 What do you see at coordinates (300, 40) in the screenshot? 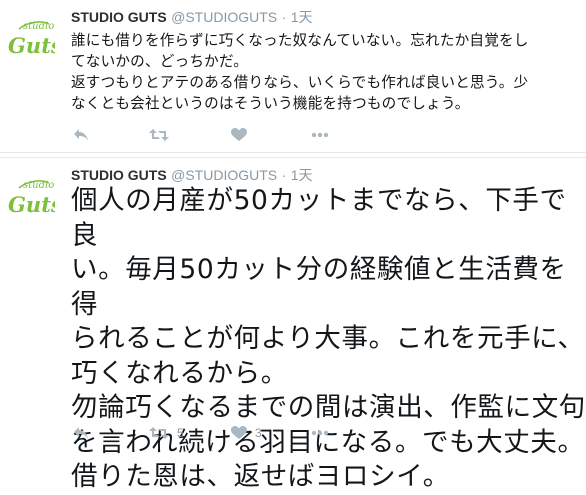
I see `tweet-text-line: 誰にも借りを作らずに巧くなった奴なんていない。忘れたか自覚をし` at bounding box center [300, 40].